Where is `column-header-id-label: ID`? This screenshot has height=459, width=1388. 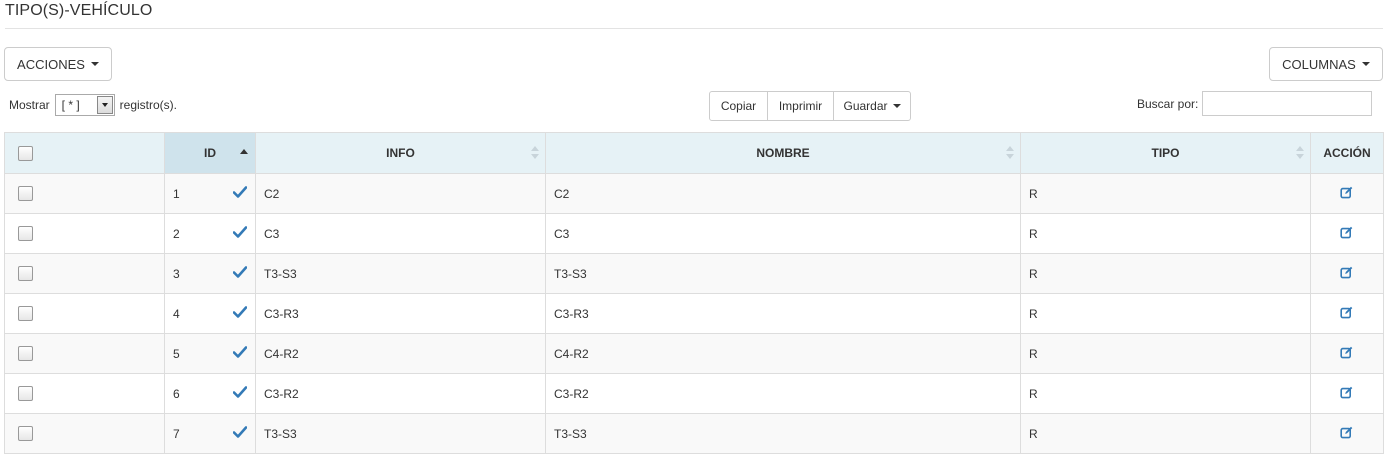
column-header-id-label: ID is located at coordinates (210, 153).